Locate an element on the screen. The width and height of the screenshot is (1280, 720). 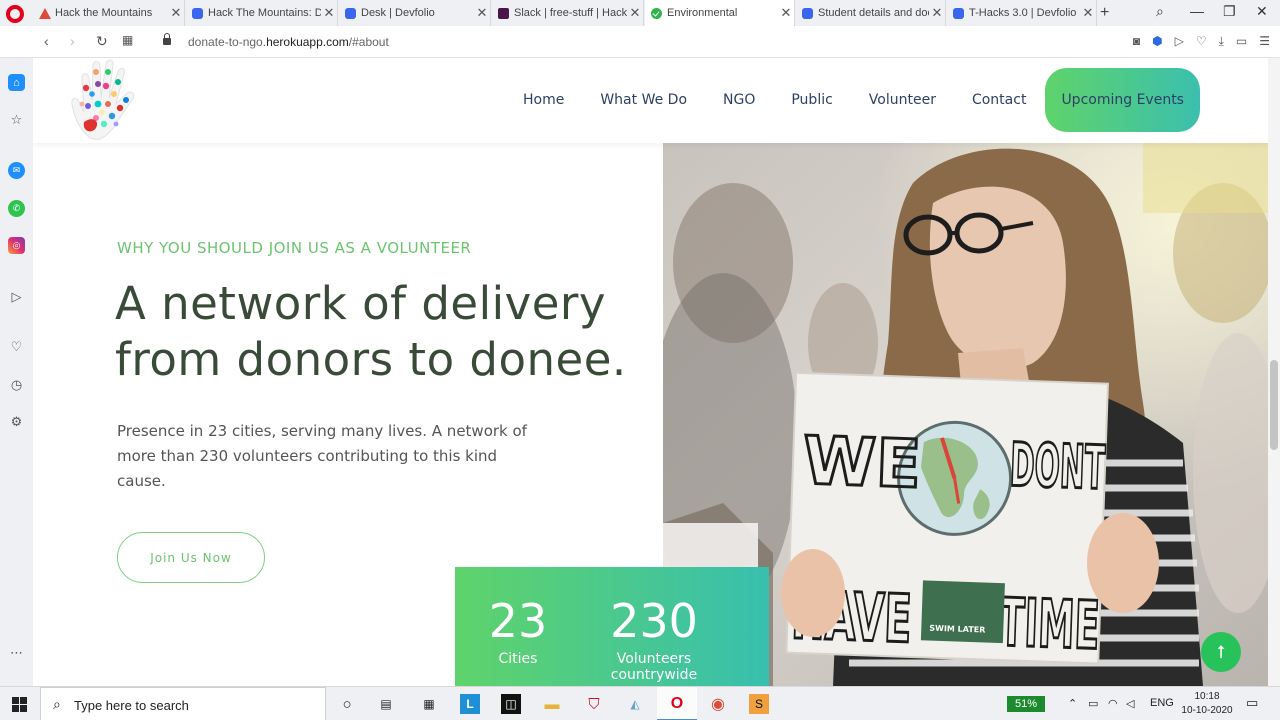
clock-time: 10:18 is located at coordinates (1207, 696).